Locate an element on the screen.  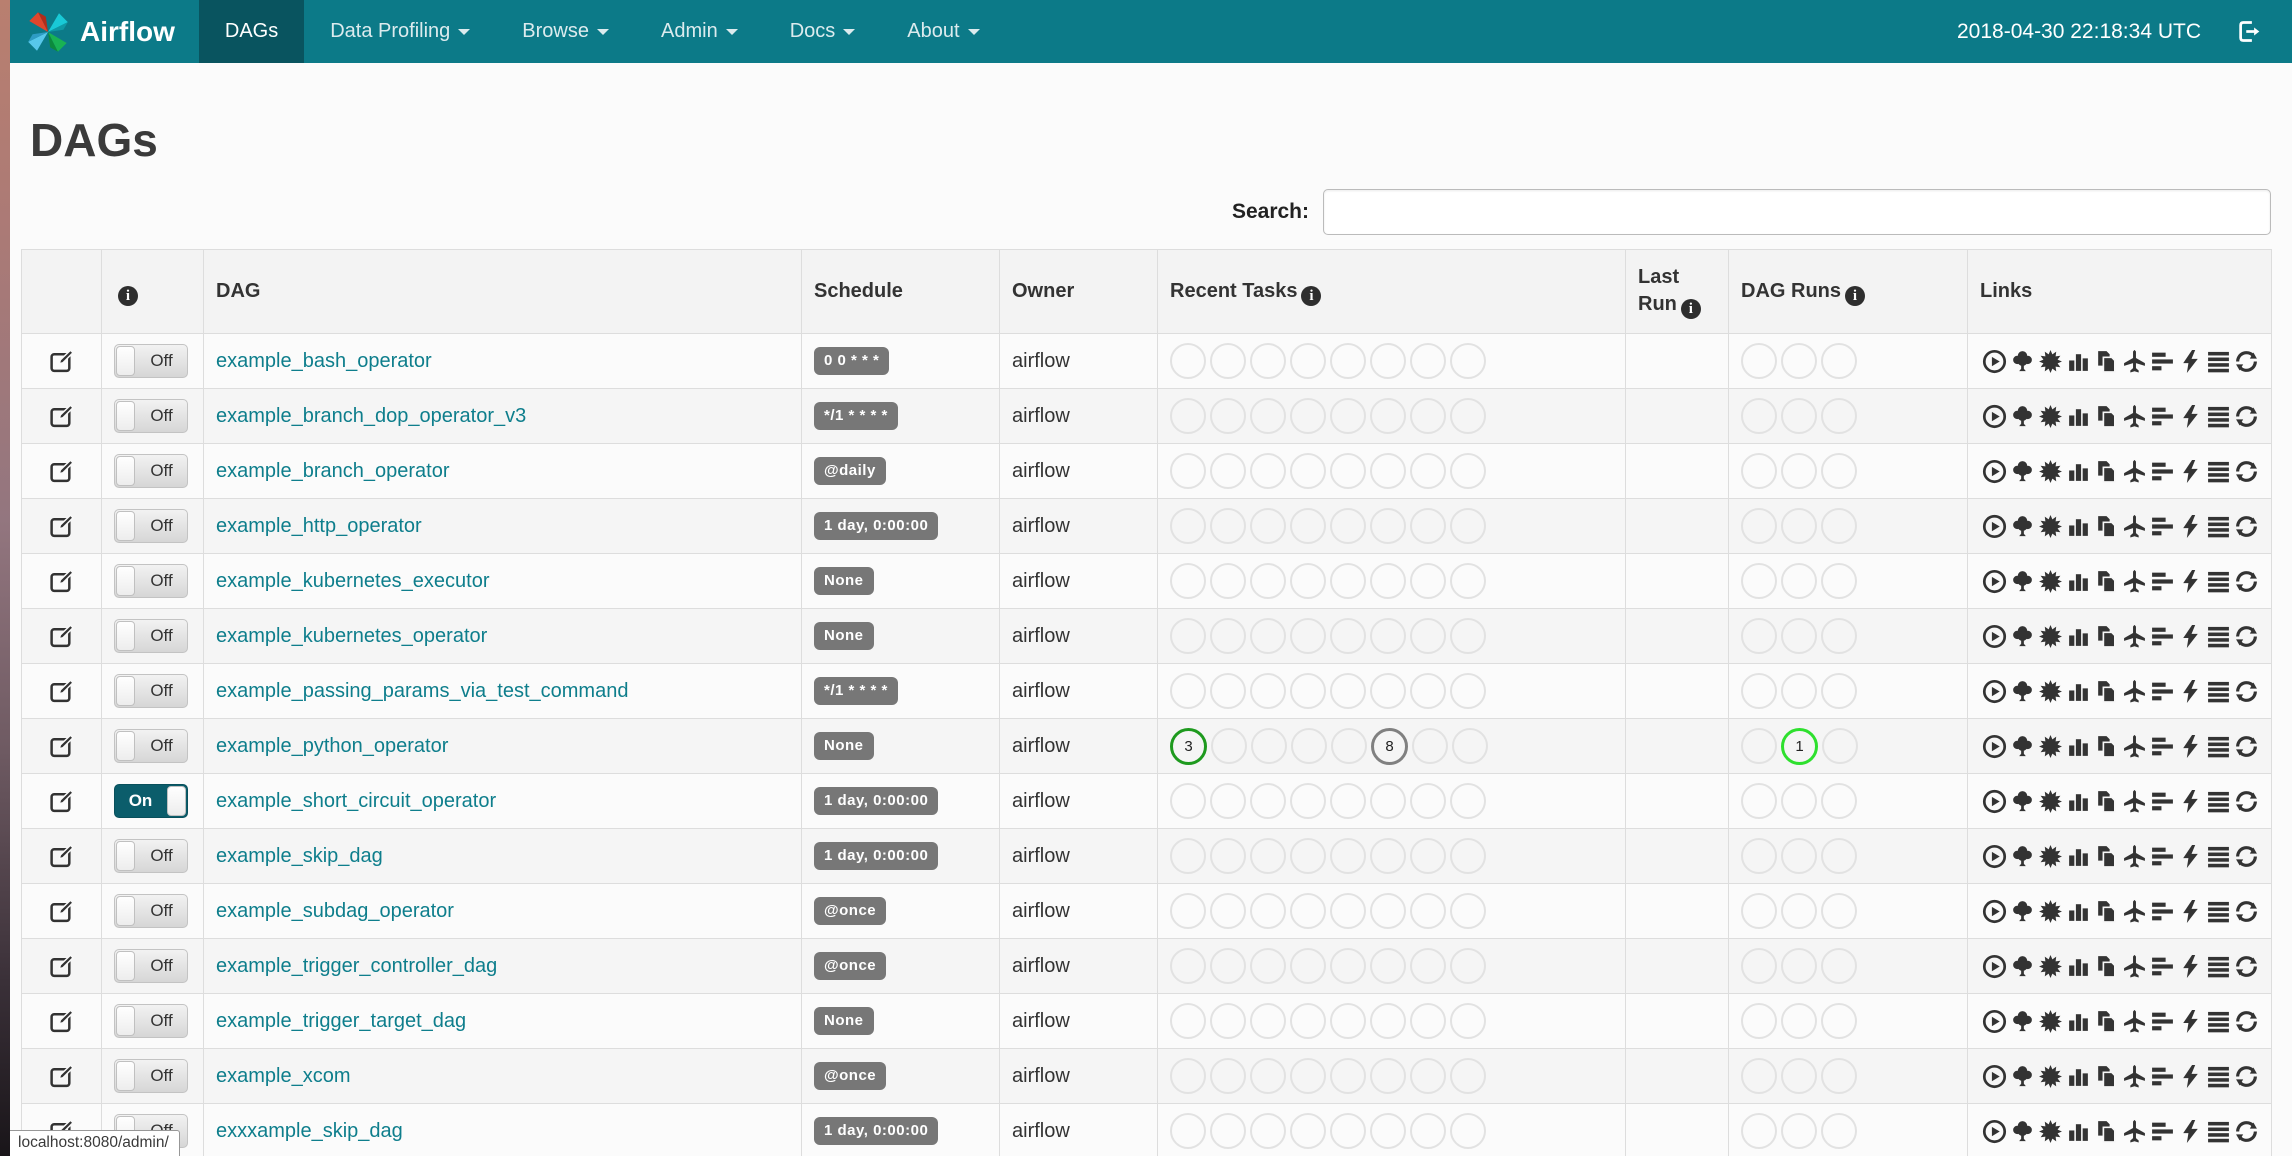
nav-item-about: About is located at coordinates (943, 31).